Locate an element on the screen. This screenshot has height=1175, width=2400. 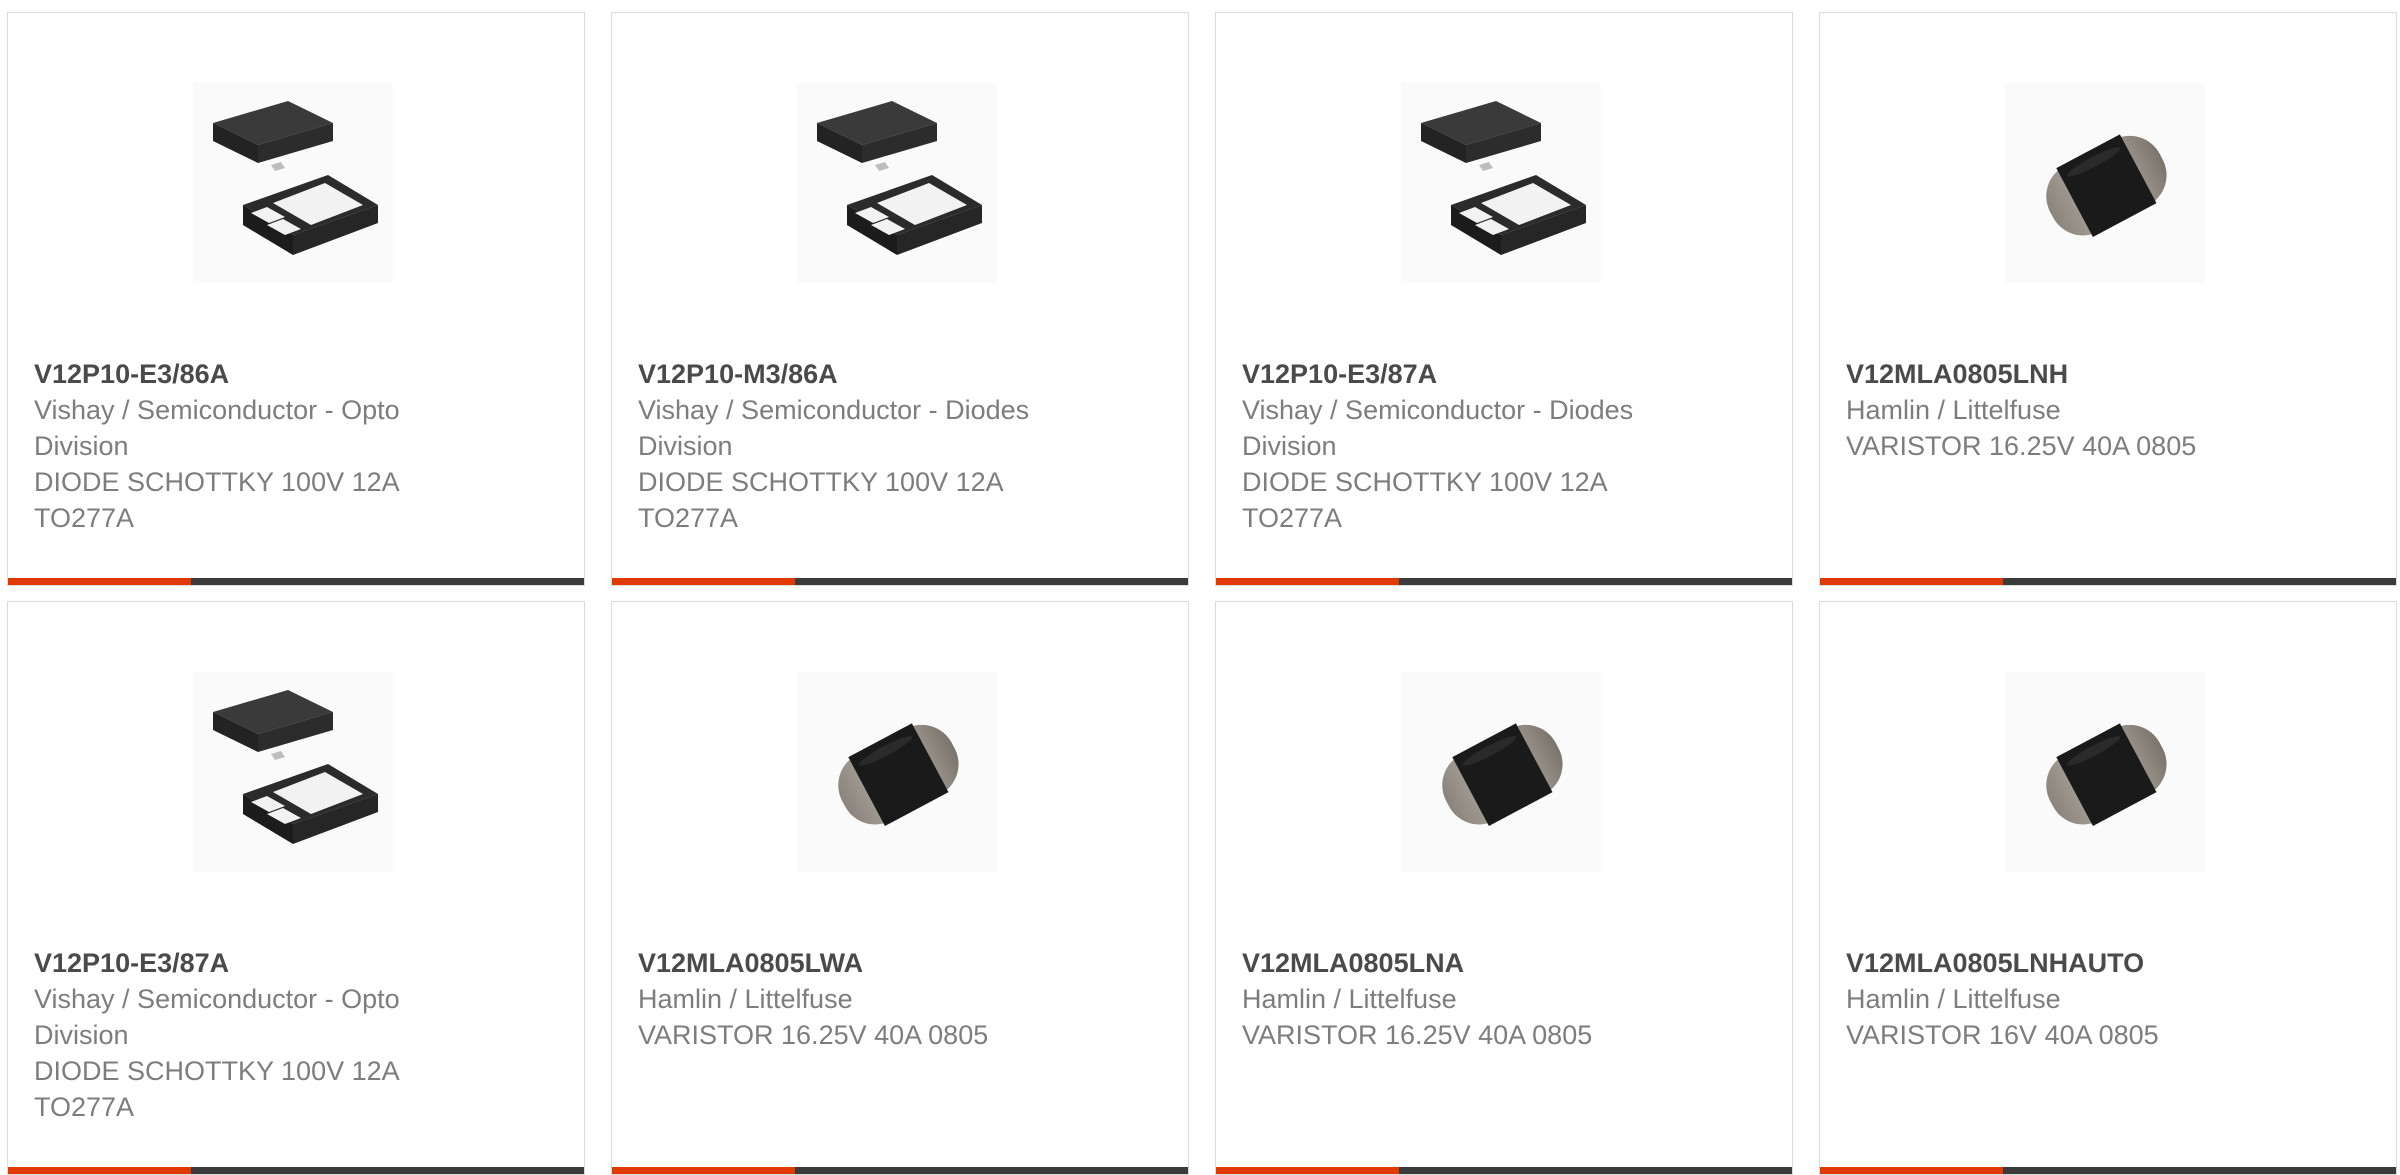
part-number: V12MLA0805LNHAUTO is located at coordinates (2056, 963).